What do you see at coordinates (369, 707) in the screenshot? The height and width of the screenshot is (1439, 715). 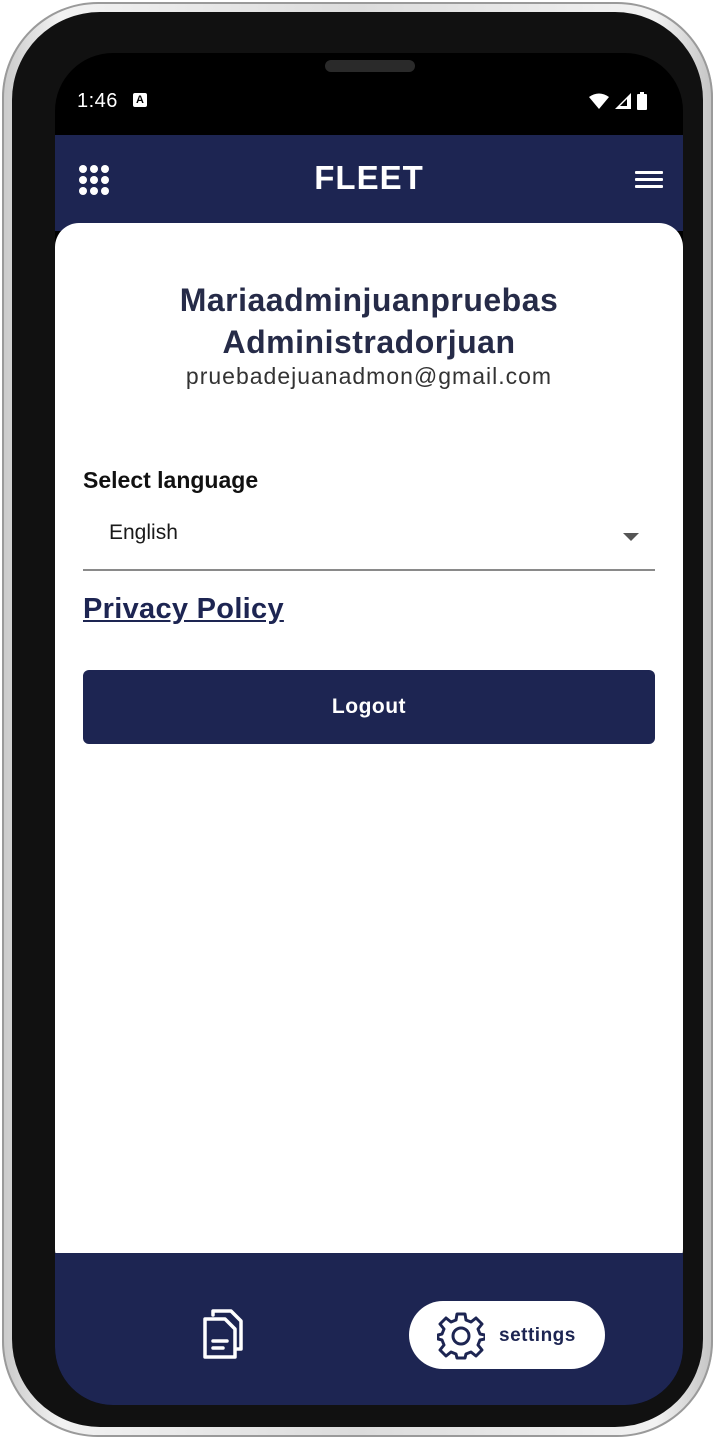 I see `logout-button: Logout` at bounding box center [369, 707].